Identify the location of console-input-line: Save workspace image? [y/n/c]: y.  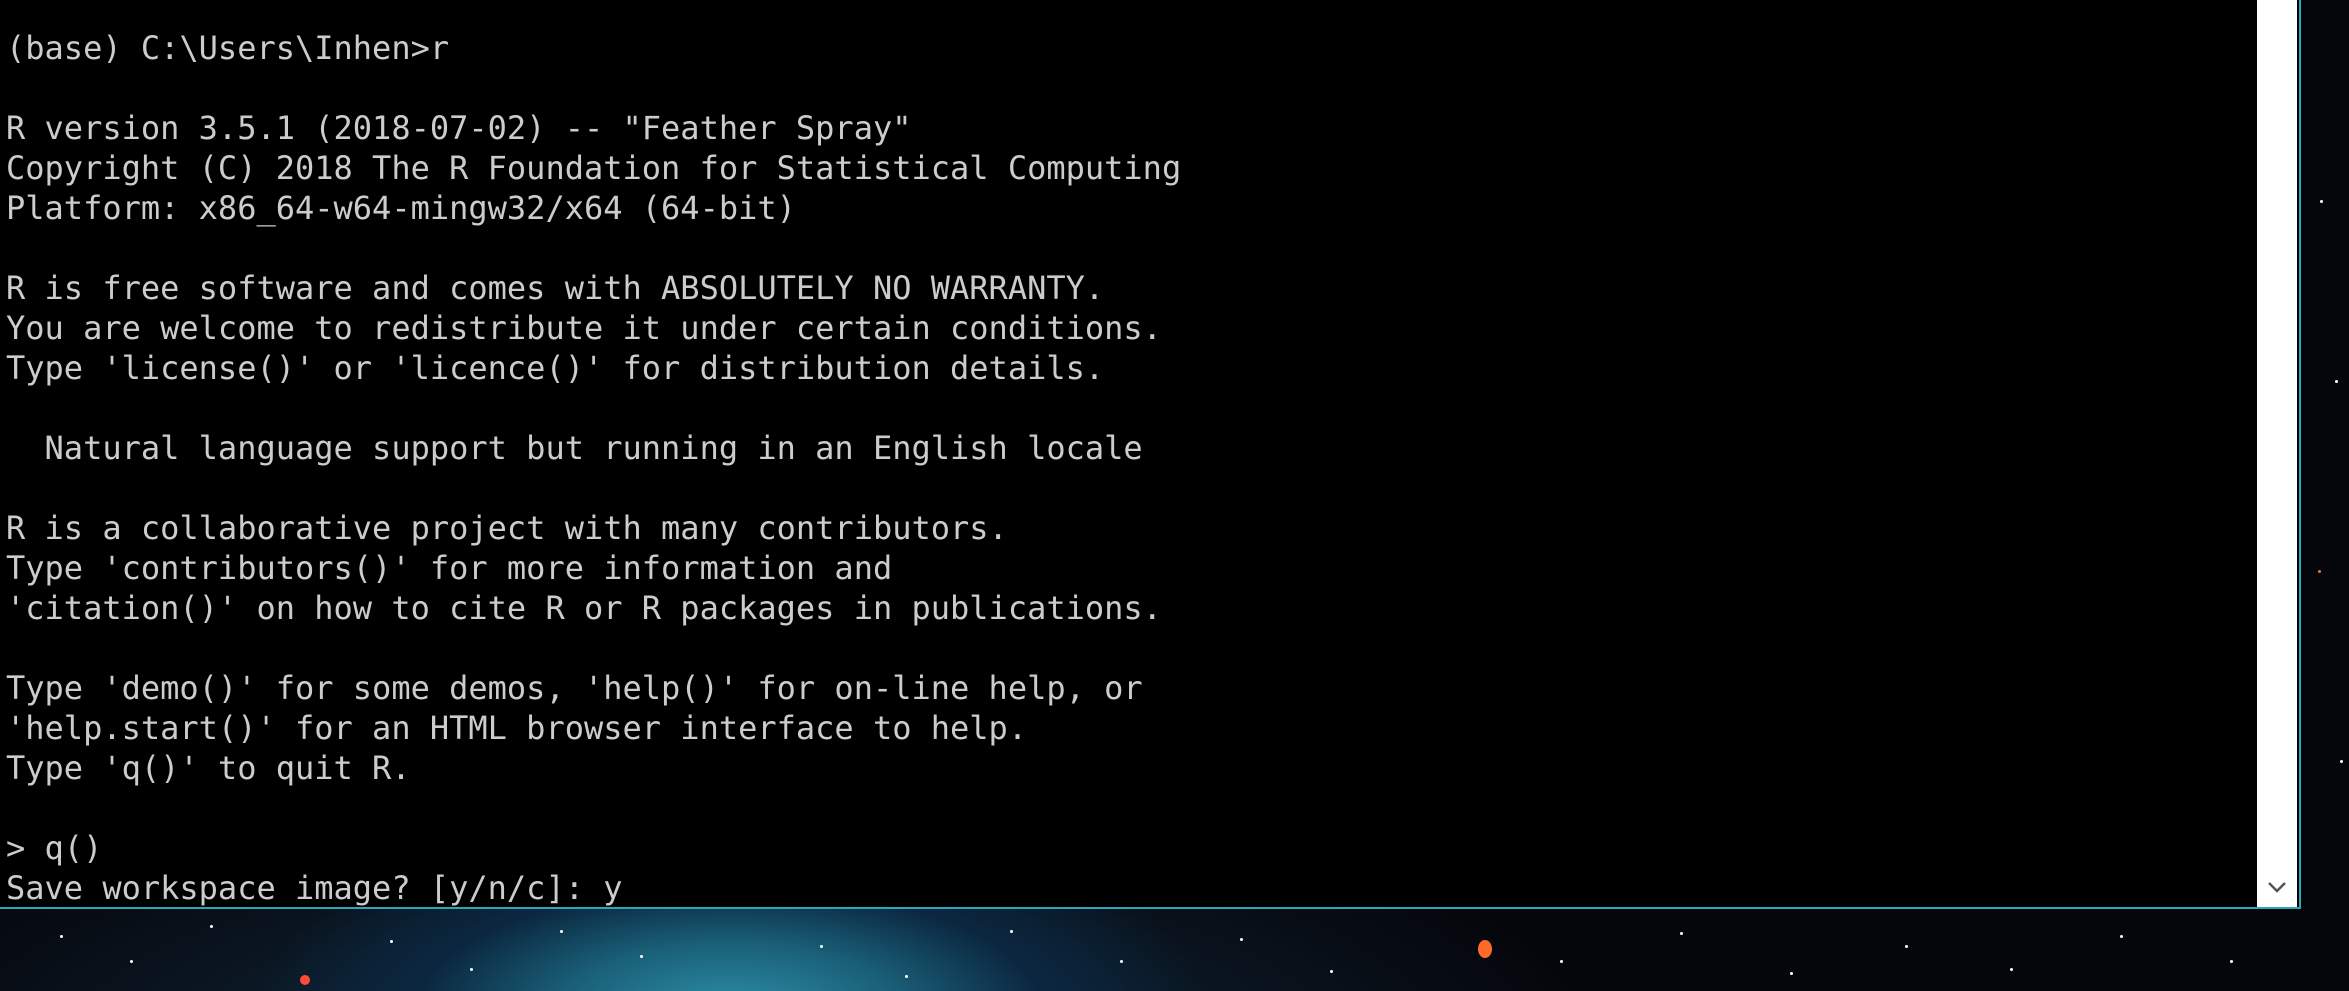
(1129, 887).